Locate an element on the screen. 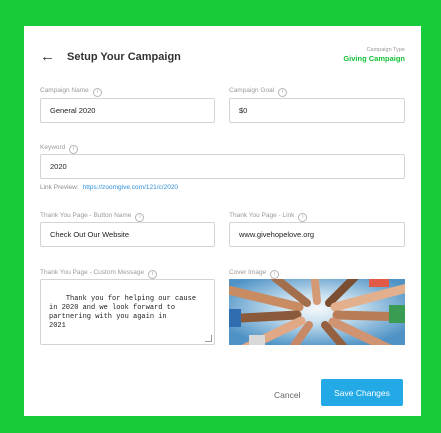 The image size is (441, 433). campaign-type: Campaign Type Giving Campaign is located at coordinates (374, 55).